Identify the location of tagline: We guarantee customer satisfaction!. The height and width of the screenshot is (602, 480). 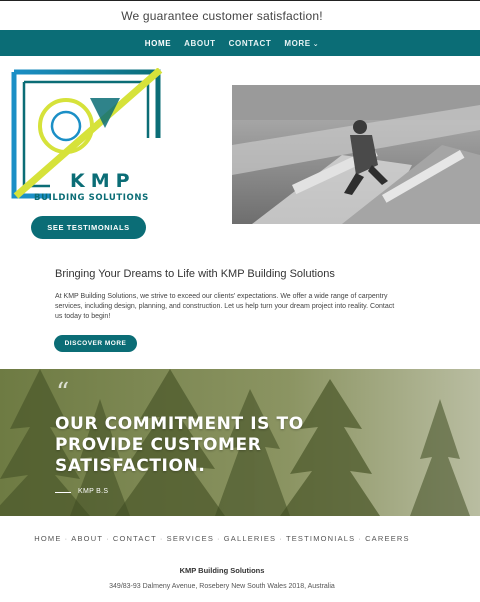
(222, 16).